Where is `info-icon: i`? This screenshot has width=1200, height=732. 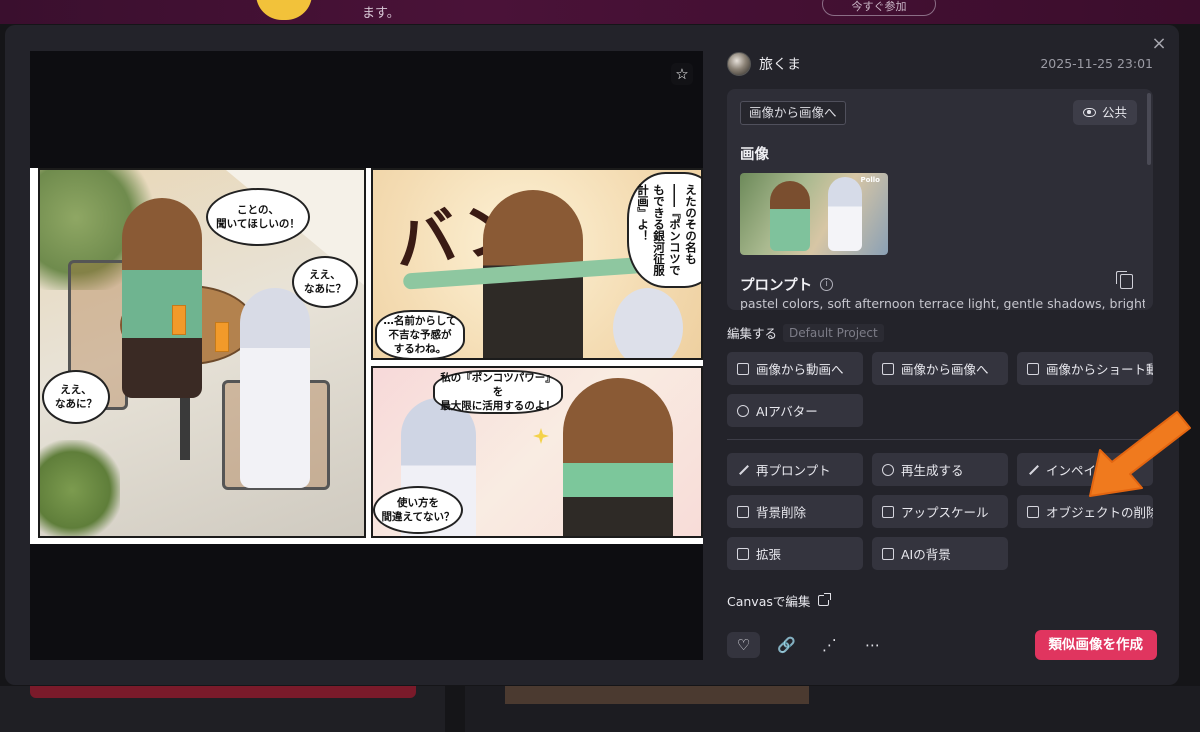
info-icon: i is located at coordinates (827, 284).